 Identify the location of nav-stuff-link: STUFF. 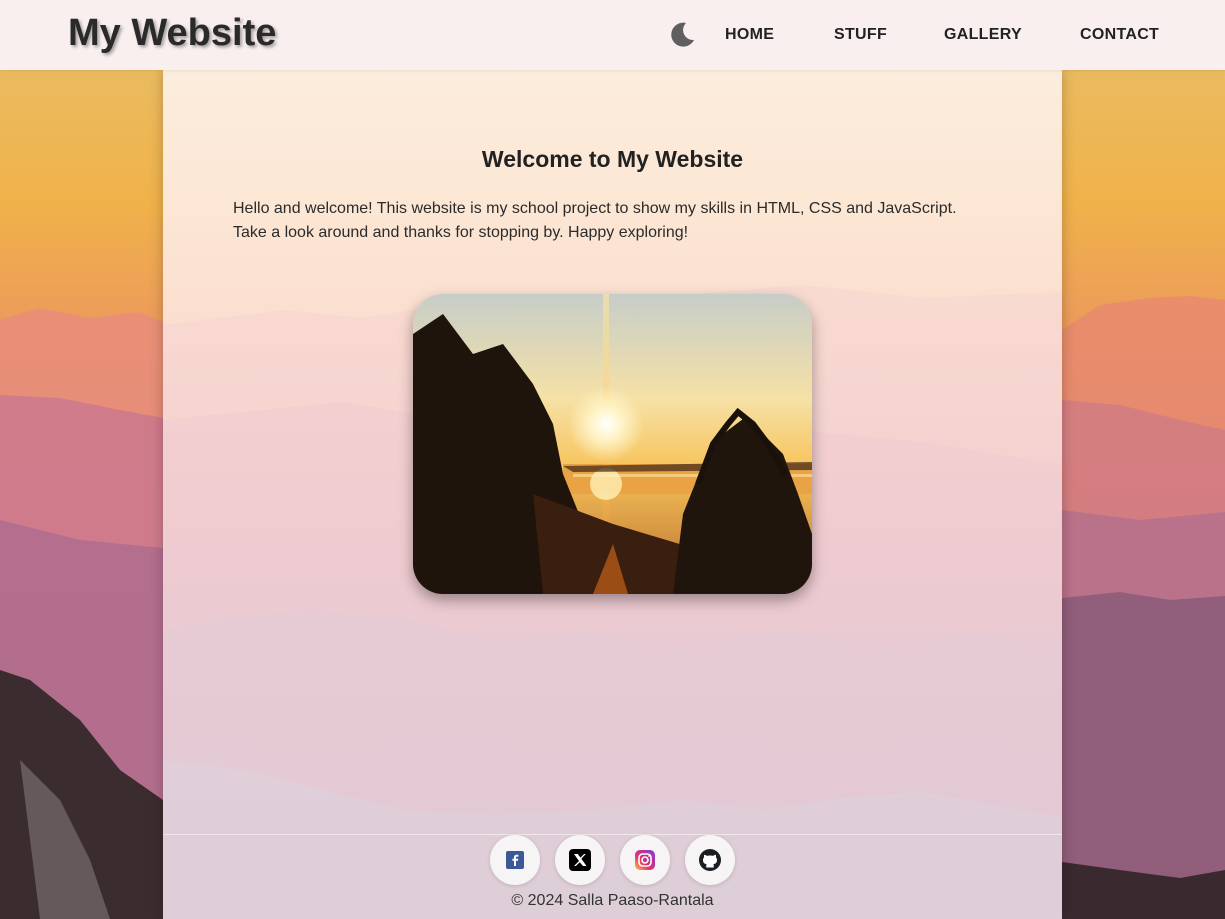
(860, 35).